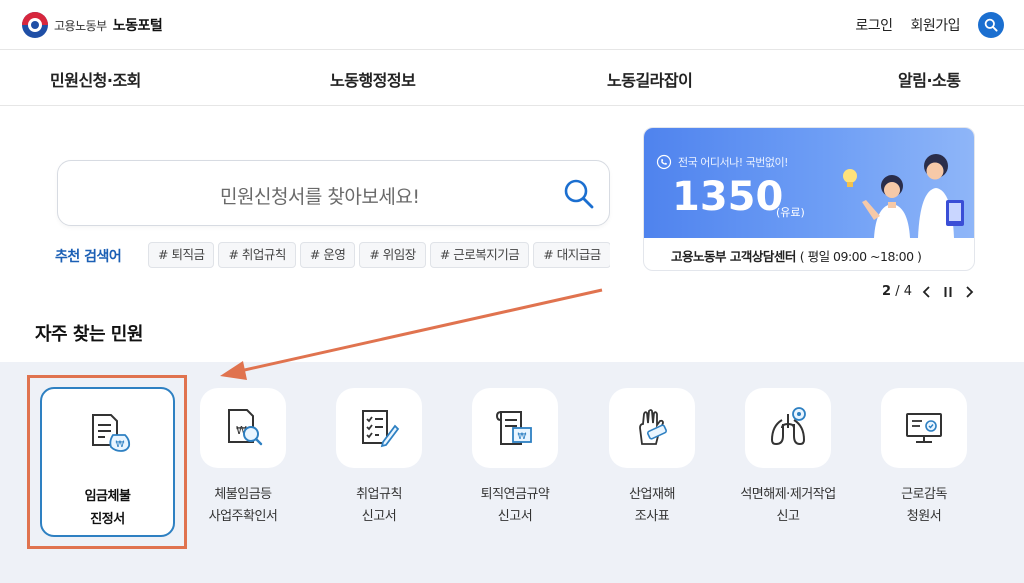 The height and width of the screenshot is (583, 1024). Describe the element at coordinates (245, 427) in the screenshot. I see `document-search-icon: ₩` at that location.